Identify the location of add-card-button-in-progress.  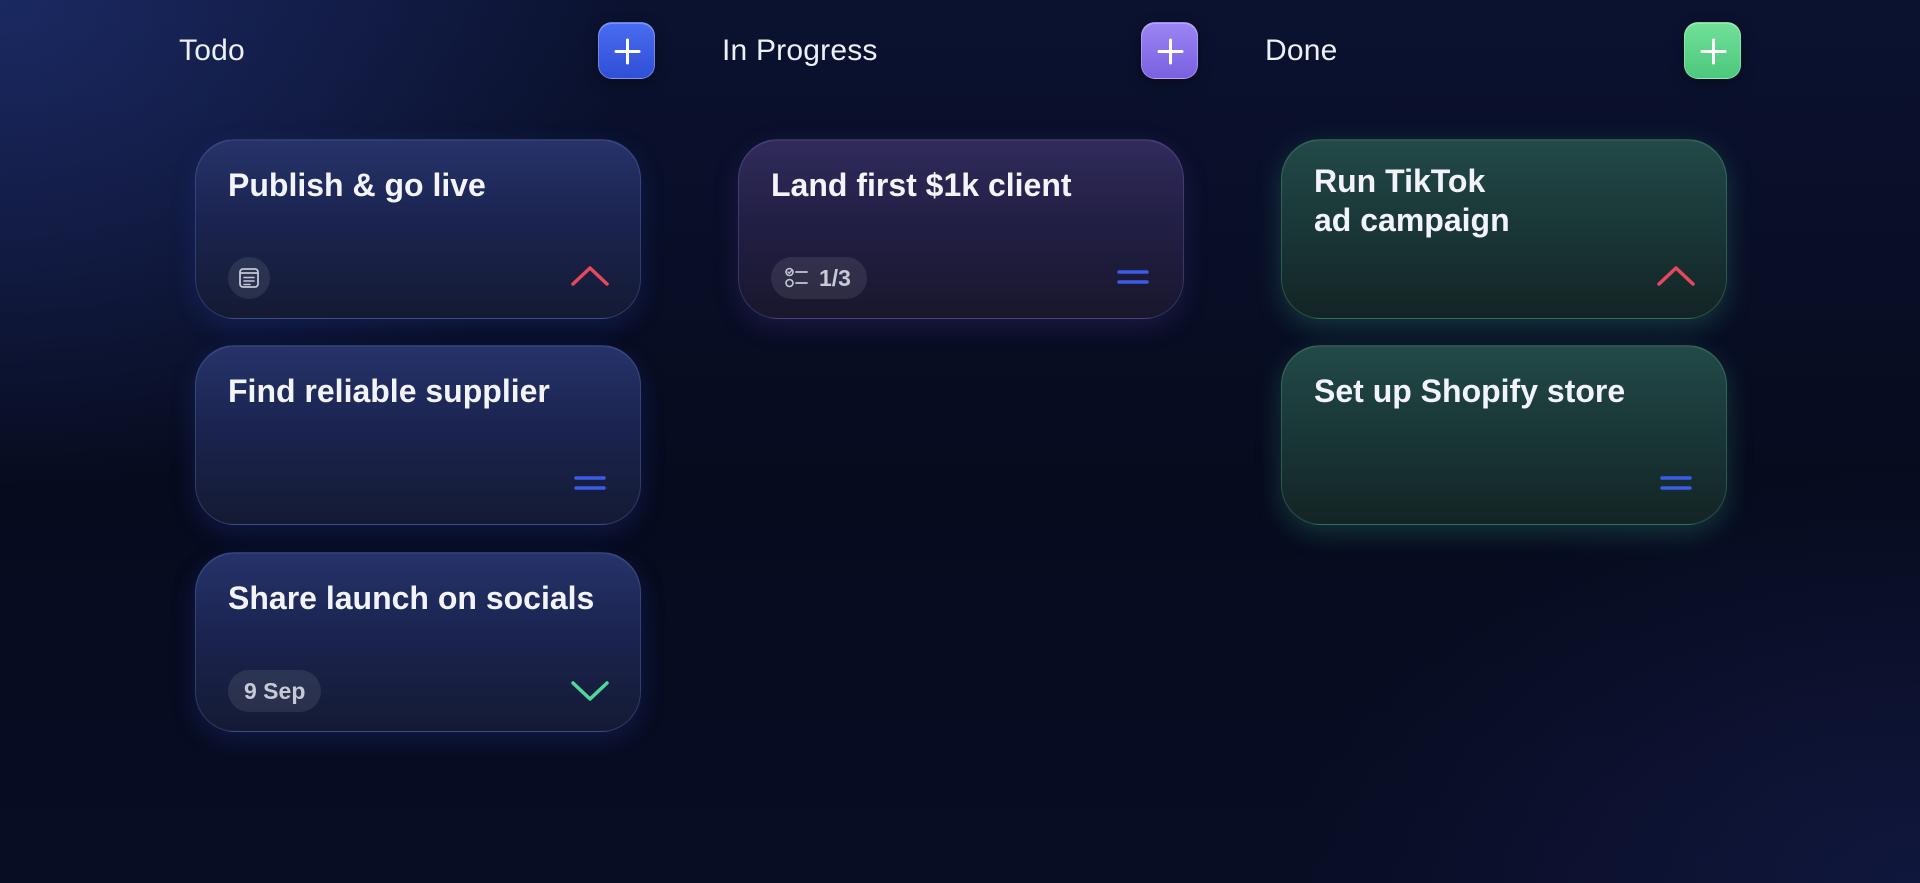
(1169, 50).